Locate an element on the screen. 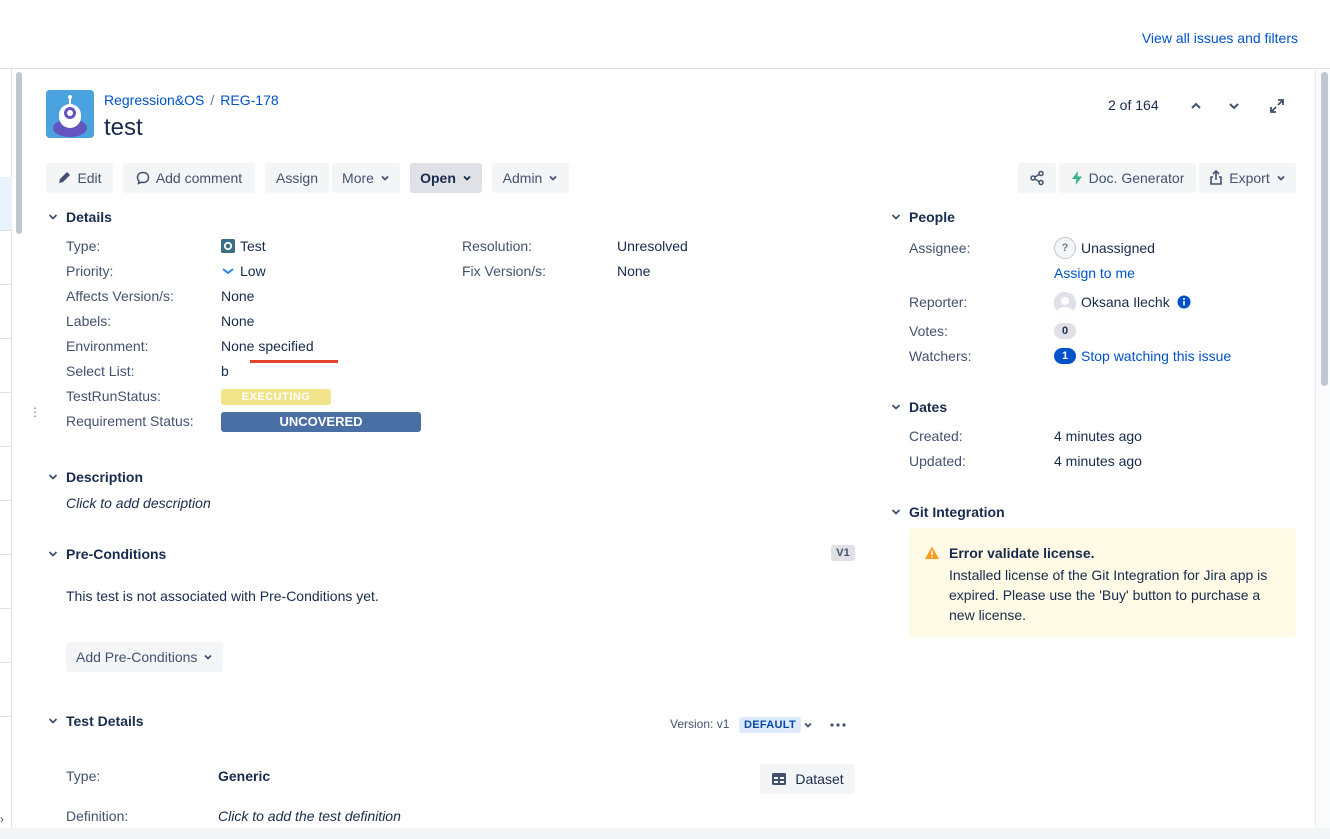 The image size is (1330, 839). environment-value: None specified is located at coordinates (267, 346).